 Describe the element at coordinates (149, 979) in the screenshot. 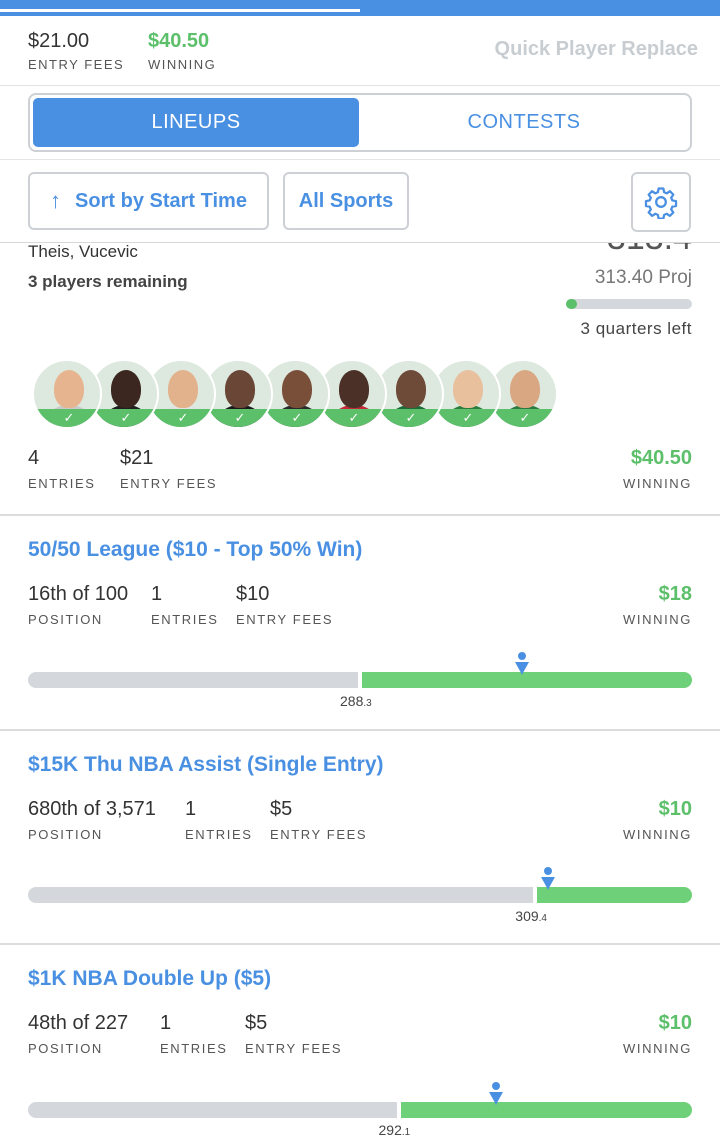

I see `contest-title: $1K NBA Double Up ($5)` at that location.